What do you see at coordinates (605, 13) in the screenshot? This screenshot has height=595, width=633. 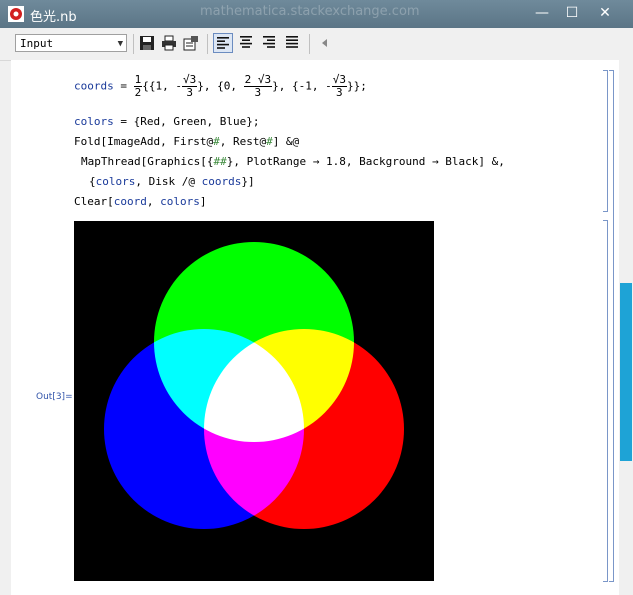 I see `close-button: ✕` at bounding box center [605, 13].